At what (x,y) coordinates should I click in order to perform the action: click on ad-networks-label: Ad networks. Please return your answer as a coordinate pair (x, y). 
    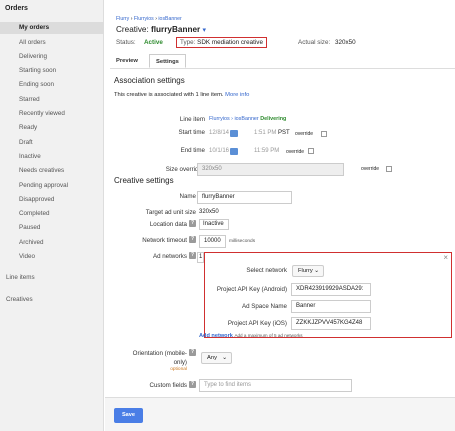
    Looking at the image, I should click on (169, 256).